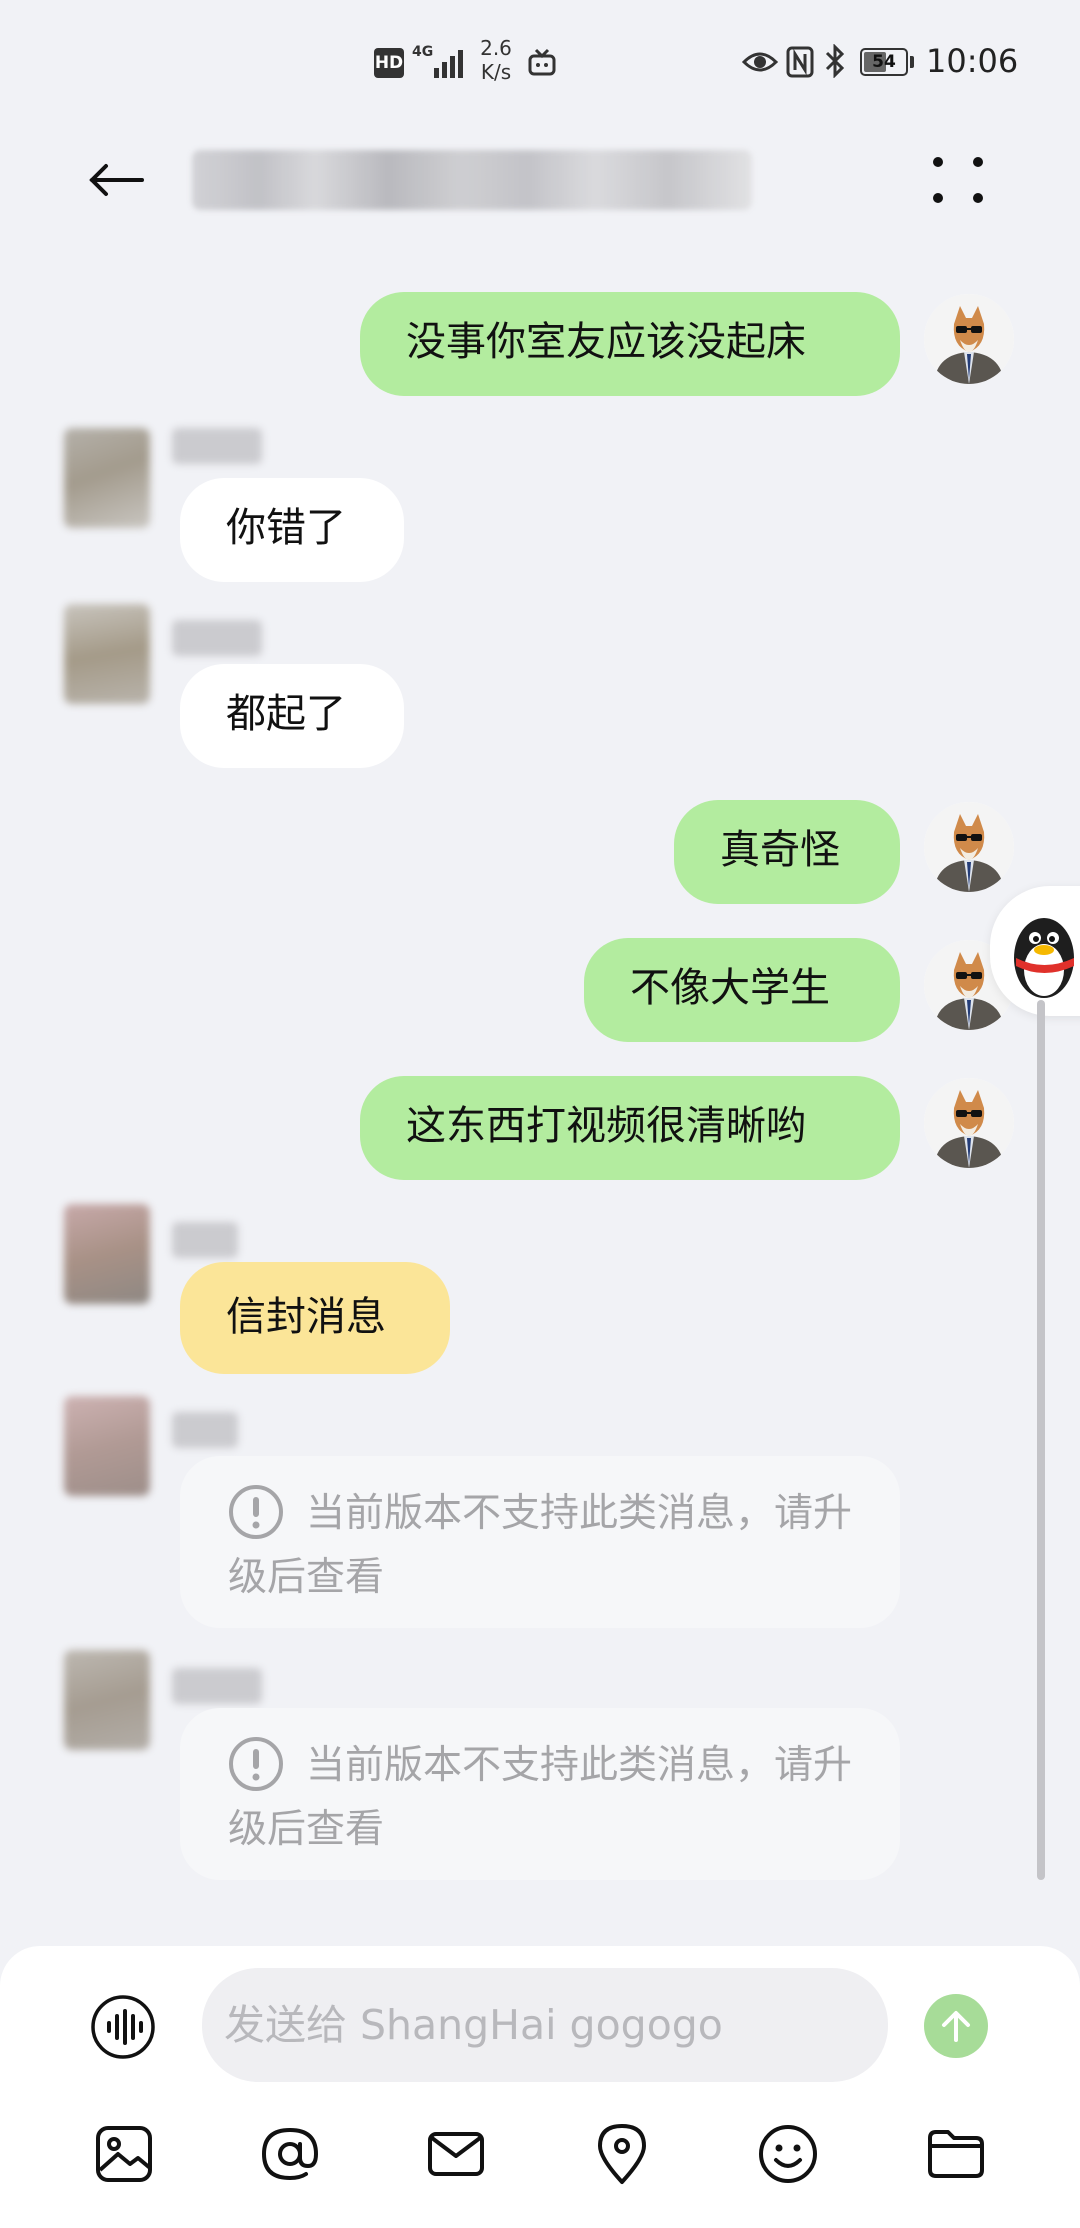 Image resolution: width=1080 pixels, height=2228 pixels. I want to click on status-bar: HD 4G 2.6 K/s 54 10:06, so click(540, 62).